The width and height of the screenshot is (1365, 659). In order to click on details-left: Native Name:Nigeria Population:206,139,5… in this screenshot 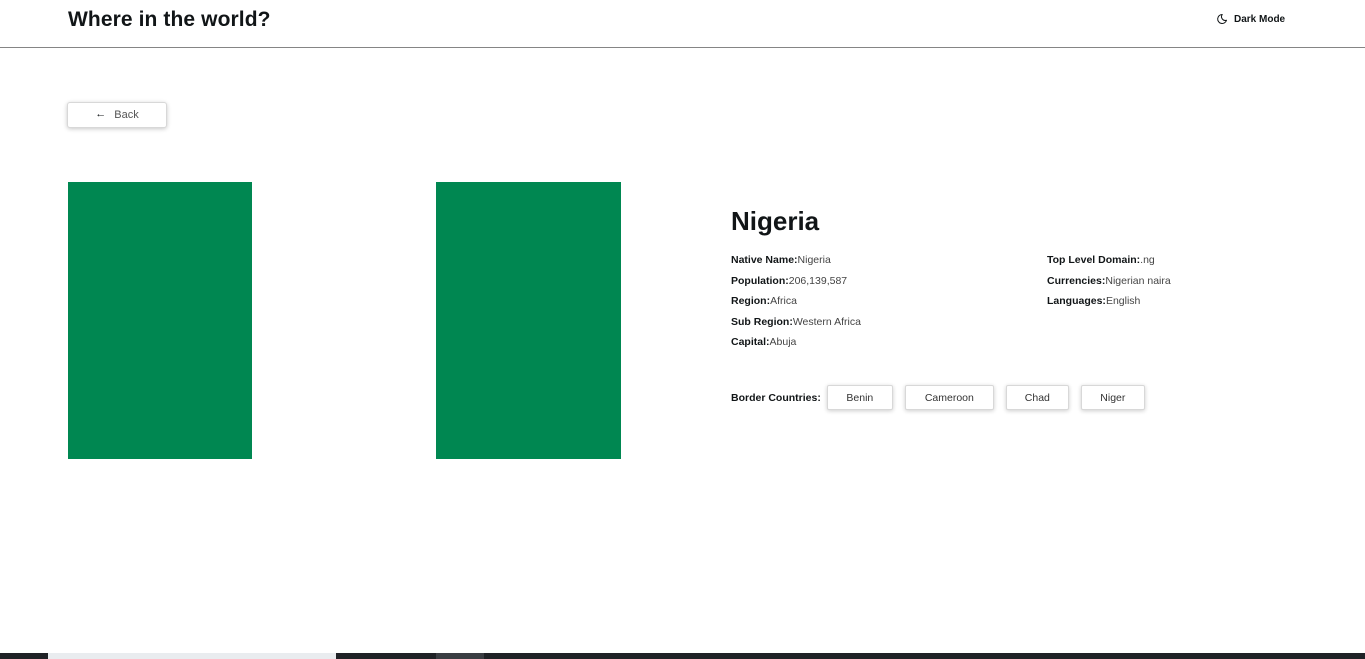, I will do `click(796, 301)`.